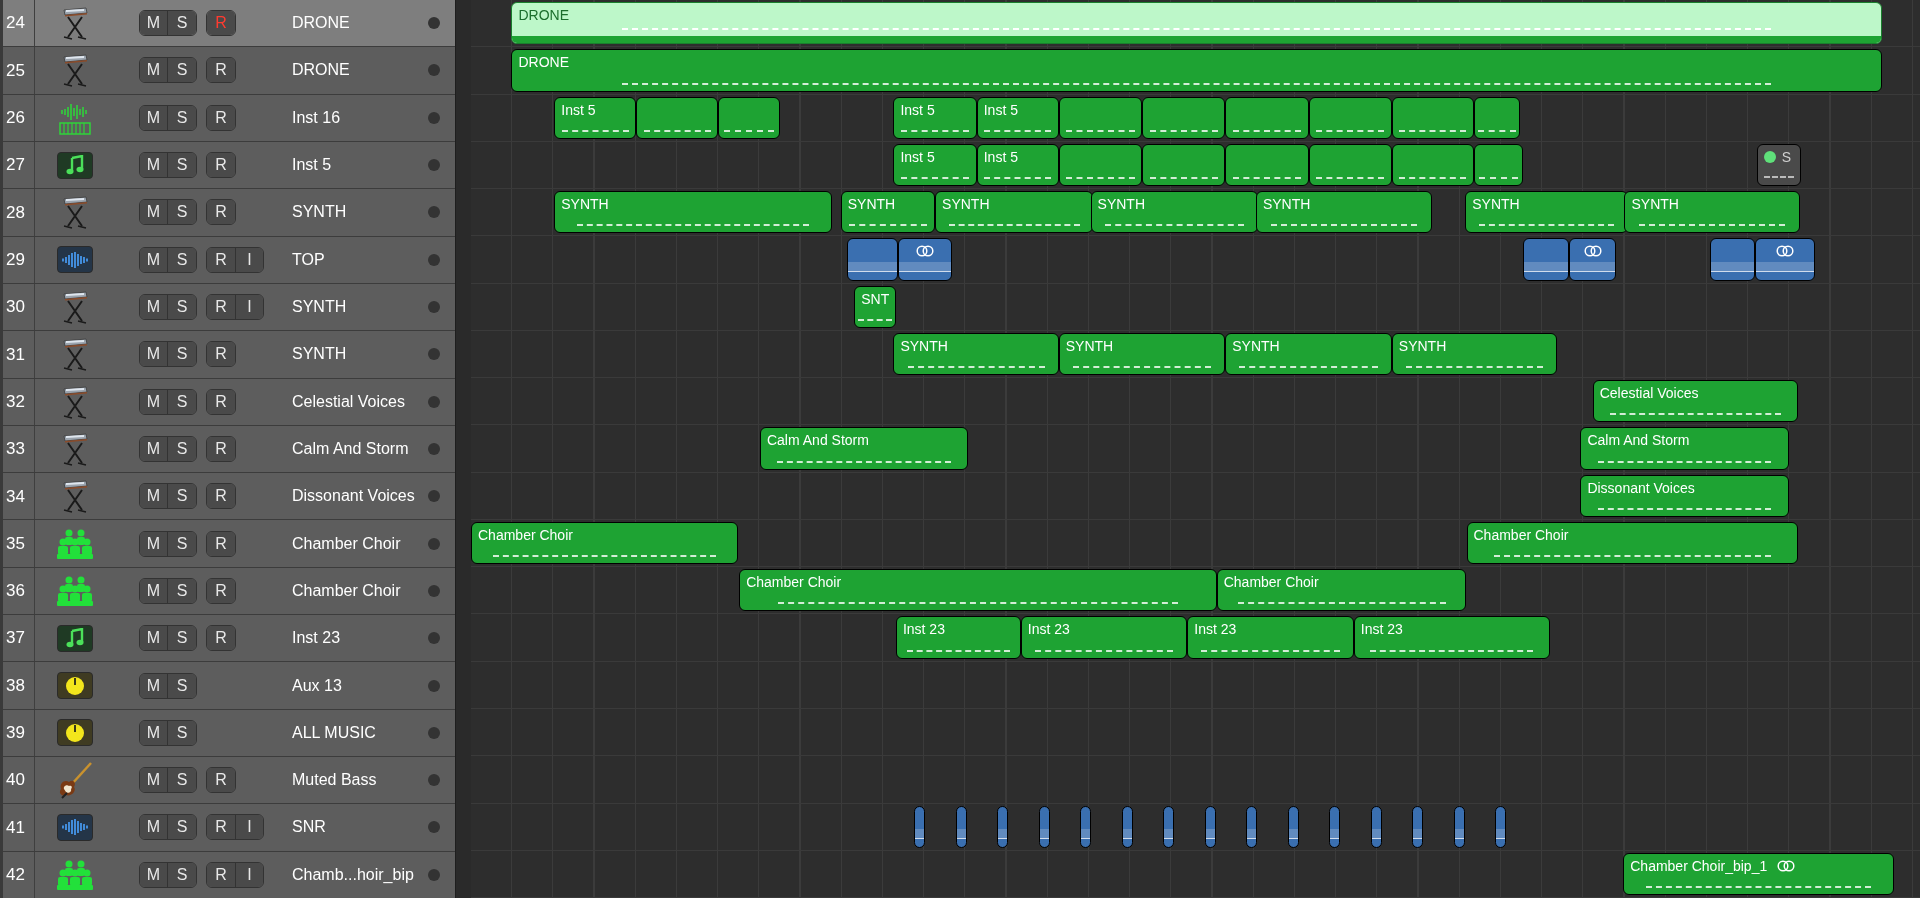 Image resolution: width=1920 pixels, height=898 pixels. What do you see at coordinates (229, 591) in the screenshot?
I see `track-header: 36 M S R Chamber Choir` at bounding box center [229, 591].